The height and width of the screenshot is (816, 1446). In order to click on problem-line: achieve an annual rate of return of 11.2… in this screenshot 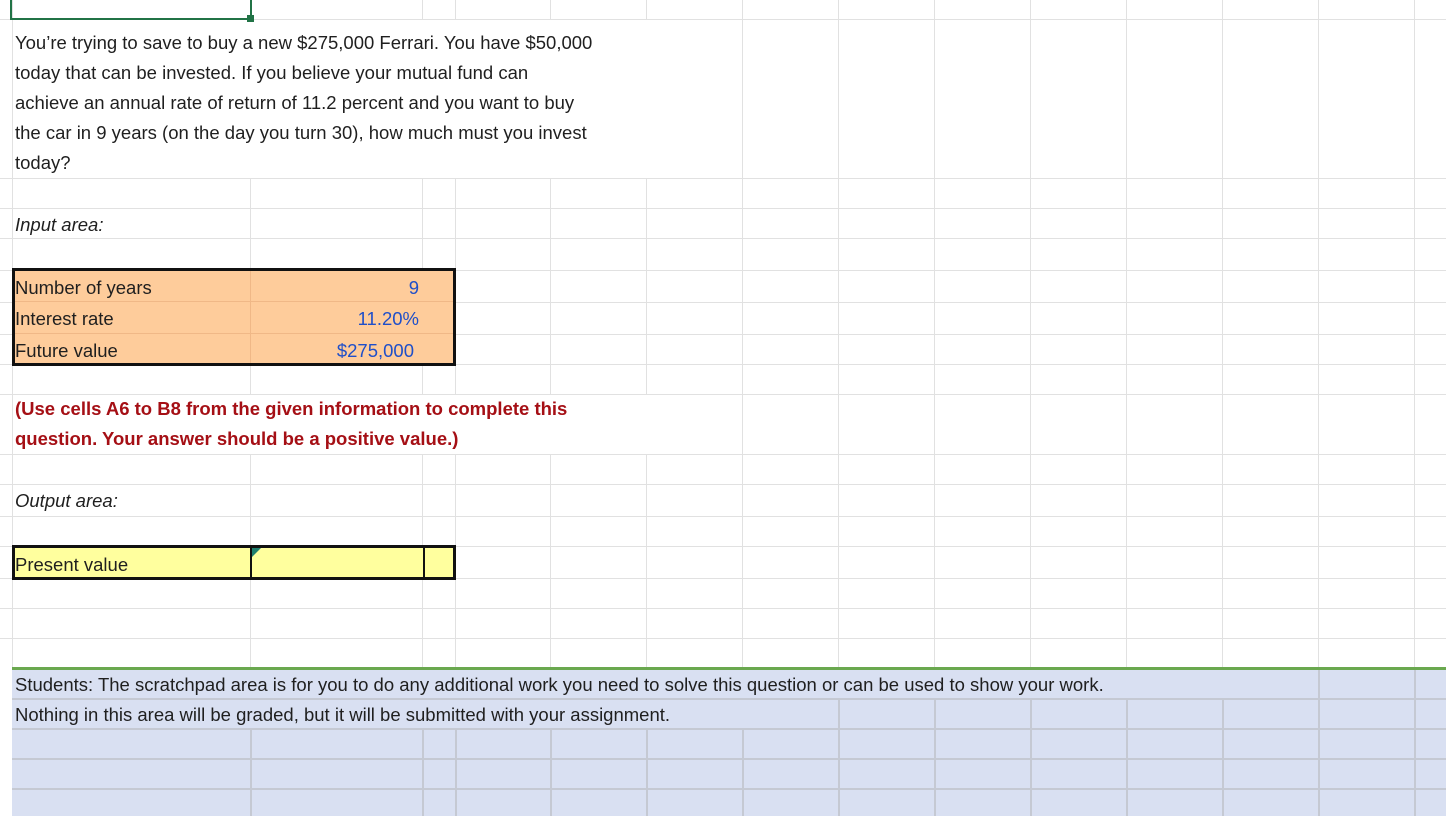, I will do `click(295, 102)`.